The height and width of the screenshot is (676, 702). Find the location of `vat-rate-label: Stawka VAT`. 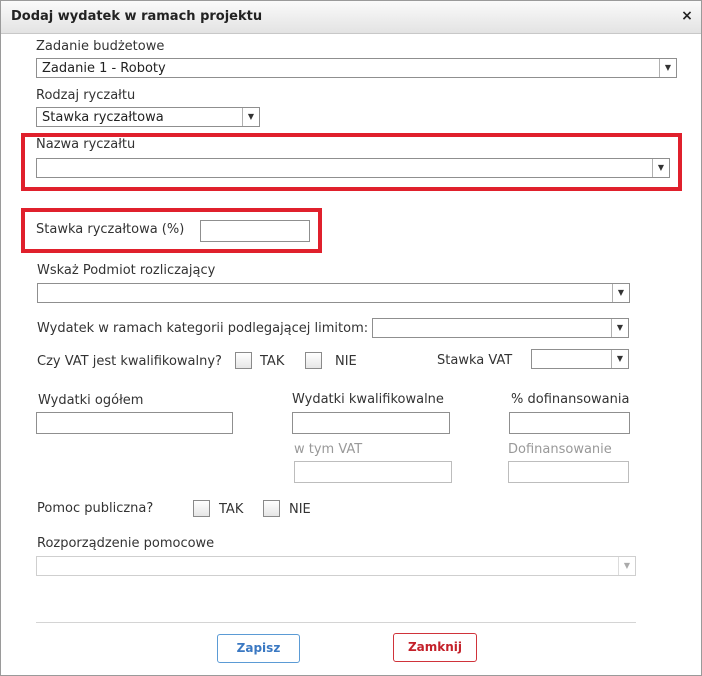

vat-rate-label: Stawka VAT is located at coordinates (475, 360).